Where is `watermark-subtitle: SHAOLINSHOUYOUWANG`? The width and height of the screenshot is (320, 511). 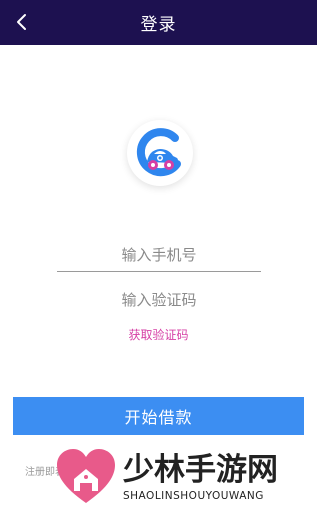
watermark-subtitle: SHAOLINSHOUYOUWANG is located at coordinates (193, 496).